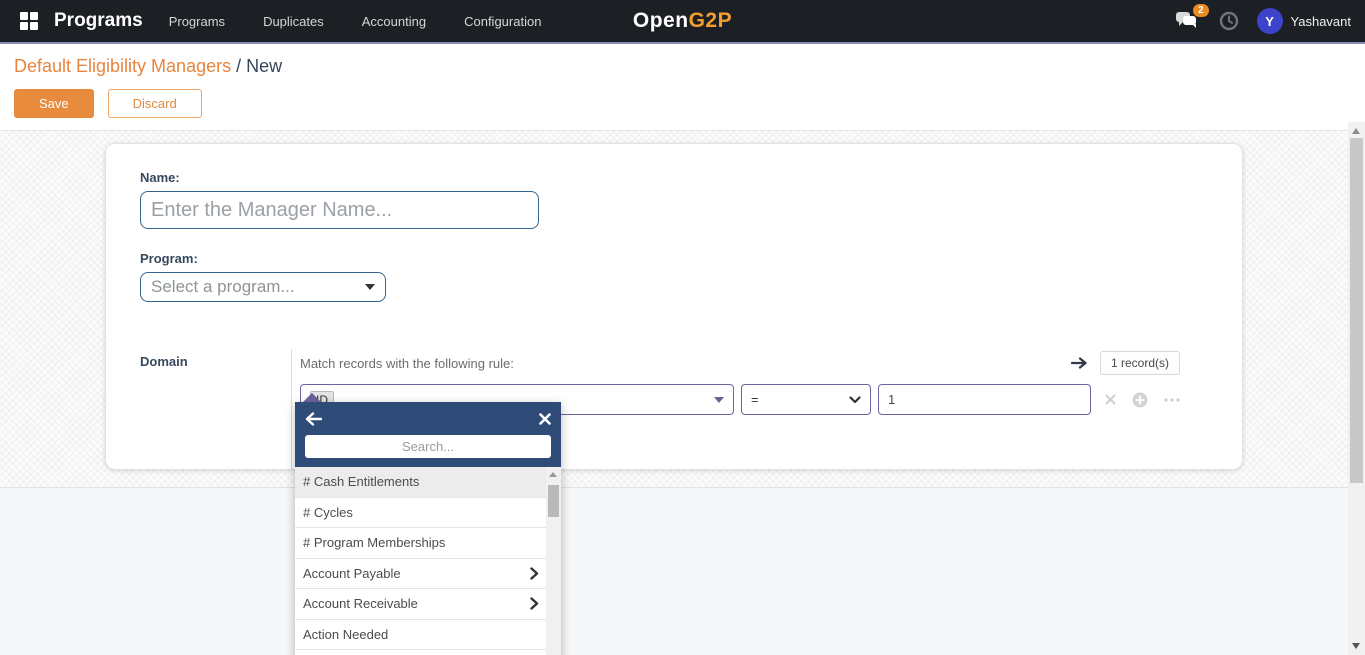 The width and height of the screenshot is (1365, 655). What do you see at coordinates (312, 397) in the screenshot?
I see `dropdown-pointer` at bounding box center [312, 397].